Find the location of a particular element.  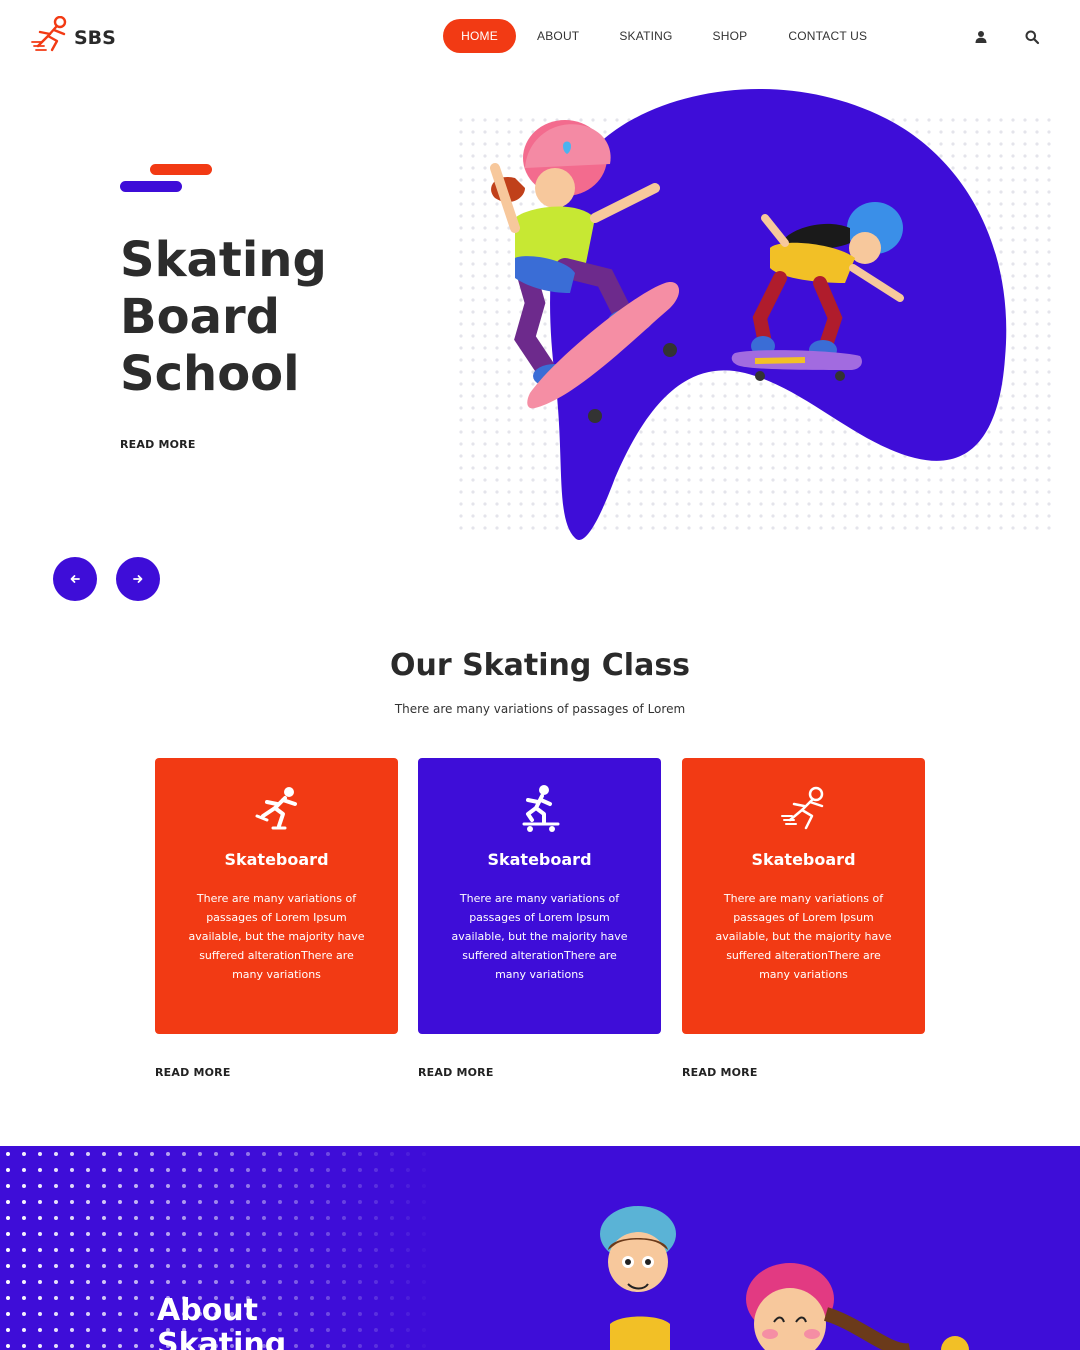

arrow-right-icon is located at coordinates (138, 579).